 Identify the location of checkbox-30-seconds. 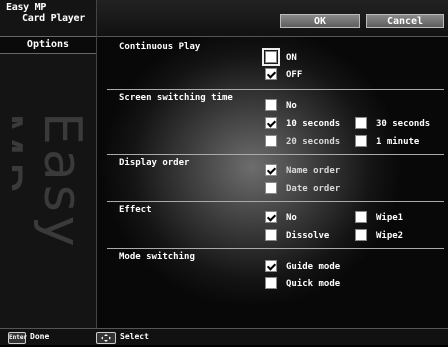
(361, 123).